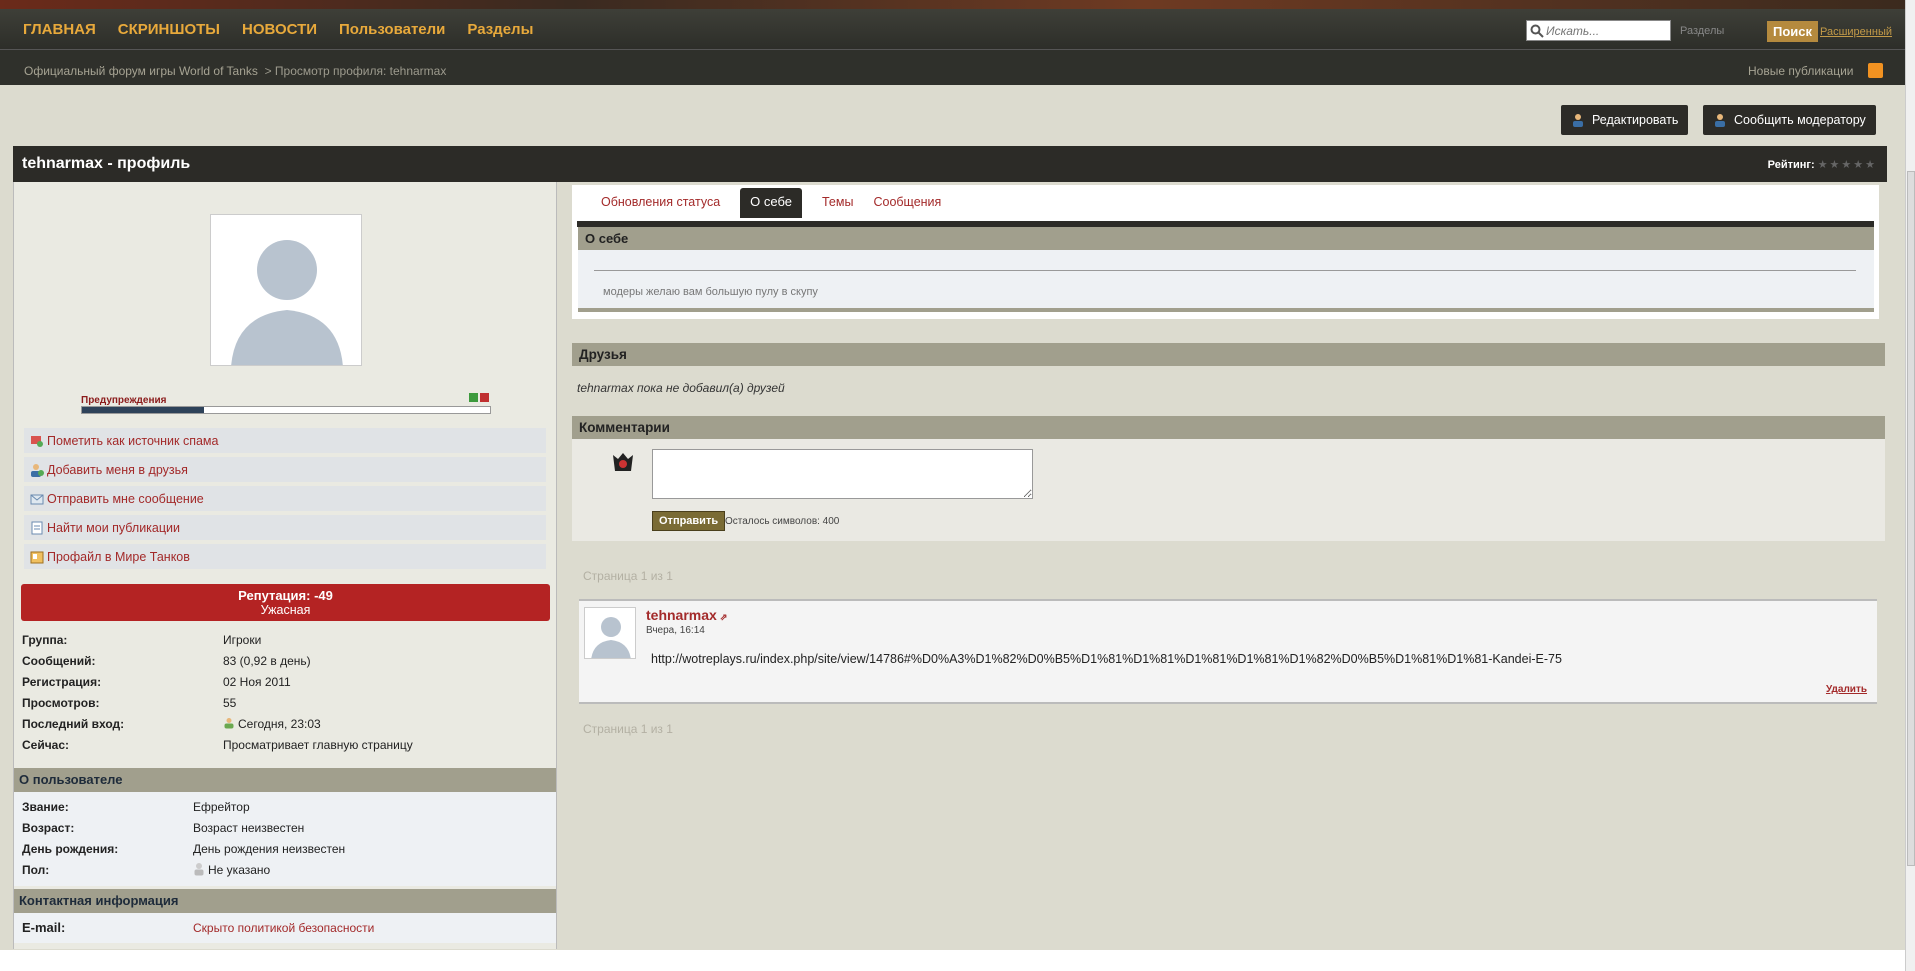  I want to click on reputation-badge: Репутация: -49 Ужасная, so click(285, 602).